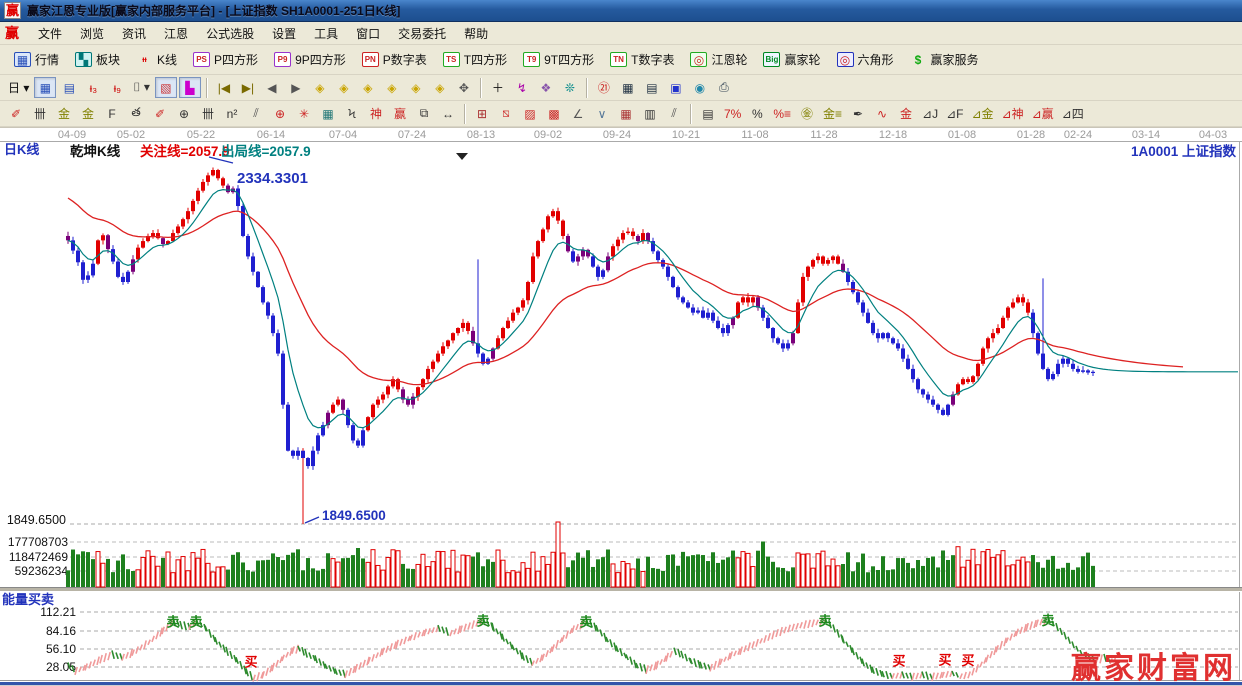  What do you see at coordinates (376, 113) in the screenshot?
I see `shen-tool: 神` at bounding box center [376, 113].